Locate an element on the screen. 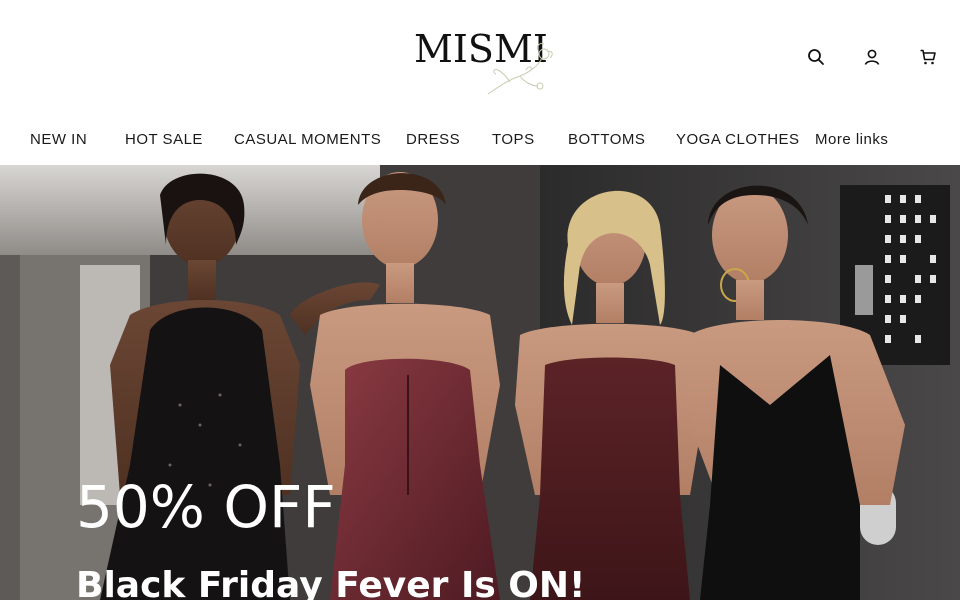 The width and height of the screenshot is (960, 600). hero-headline: 50% OFF is located at coordinates (206, 507).